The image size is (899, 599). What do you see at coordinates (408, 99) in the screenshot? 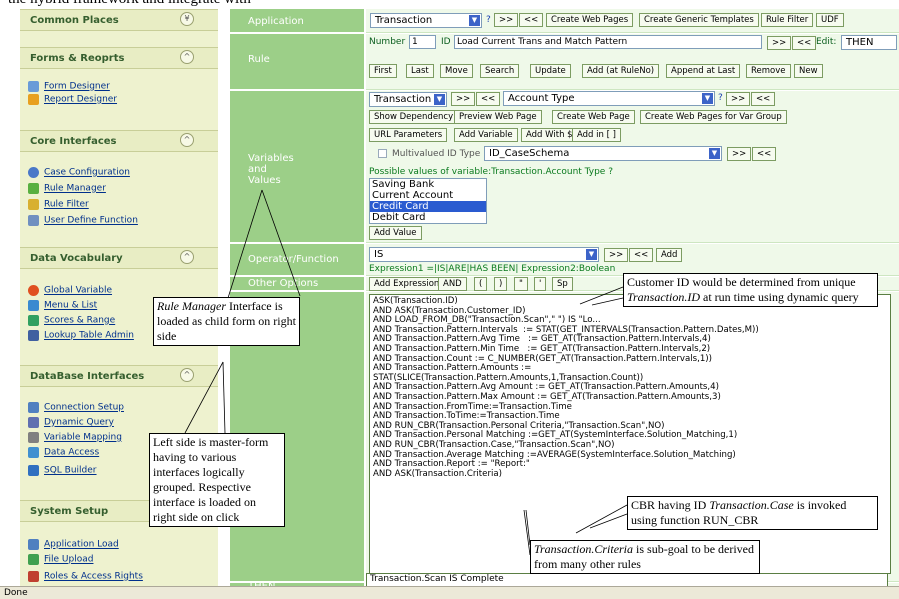
I see `variable-group-select: Transaction ▼` at bounding box center [408, 99].